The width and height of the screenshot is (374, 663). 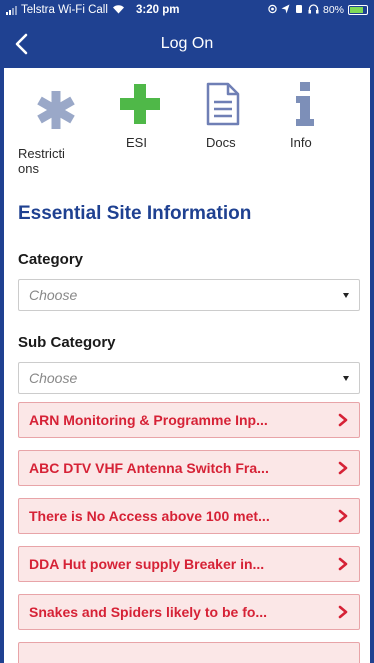 I want to click on toolbar: Restricti ons ESI Docs Info, so click(x=187, y=130).